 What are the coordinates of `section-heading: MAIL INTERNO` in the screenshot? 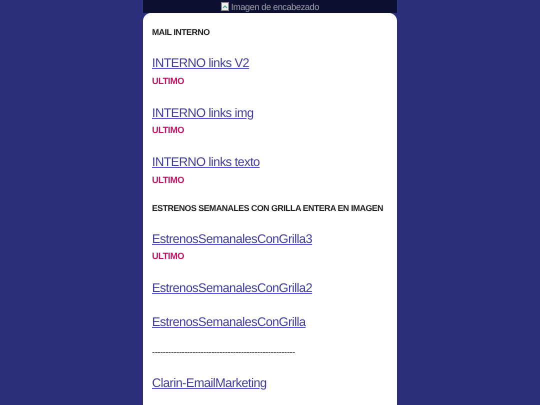 It's located at (181, 32).